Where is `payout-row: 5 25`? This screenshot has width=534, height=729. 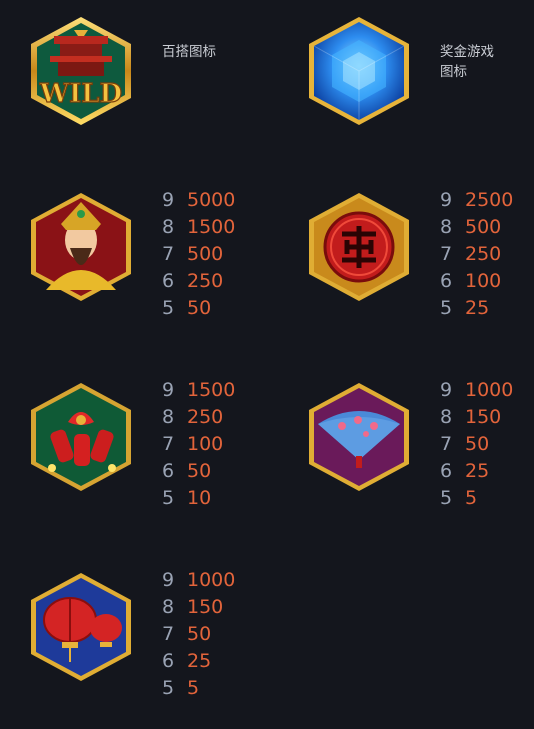
payout-row: 5 25 is located at coordinates (476, 308).